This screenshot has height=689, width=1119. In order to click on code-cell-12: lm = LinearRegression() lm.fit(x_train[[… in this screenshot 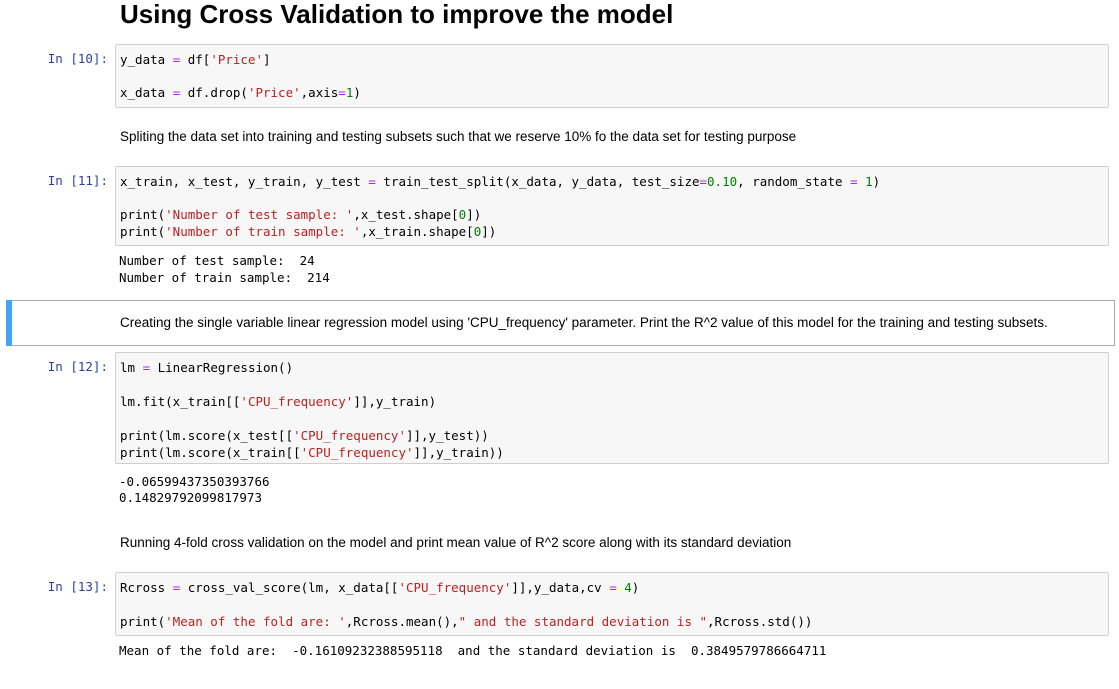, I will do `click(612, 408)`.